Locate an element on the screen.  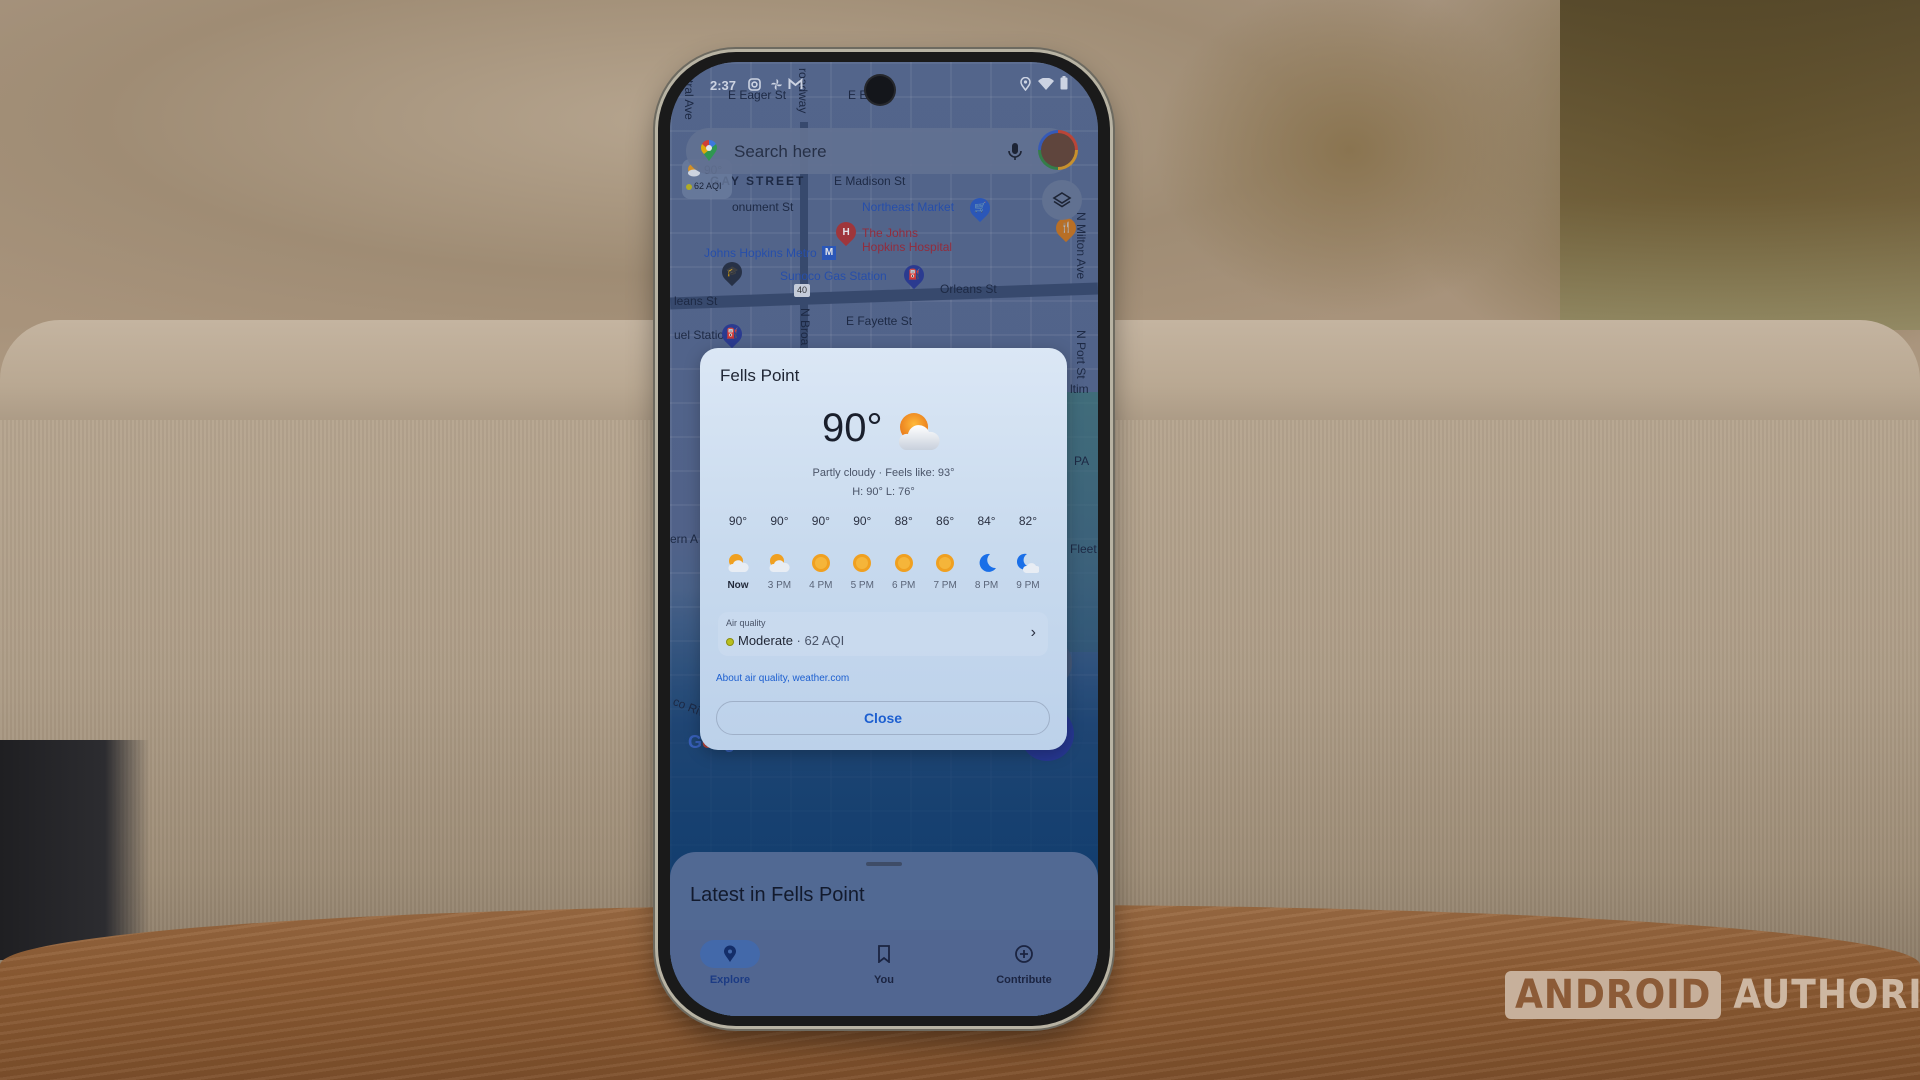
hourly-forecast-item: 90° 5 PM is located at coordinates (862, 552).